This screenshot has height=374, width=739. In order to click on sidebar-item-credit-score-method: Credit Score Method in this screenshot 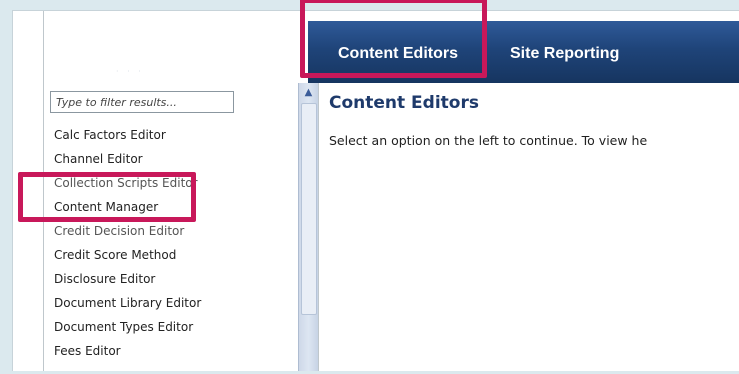, I will do `click(127, 255)`.